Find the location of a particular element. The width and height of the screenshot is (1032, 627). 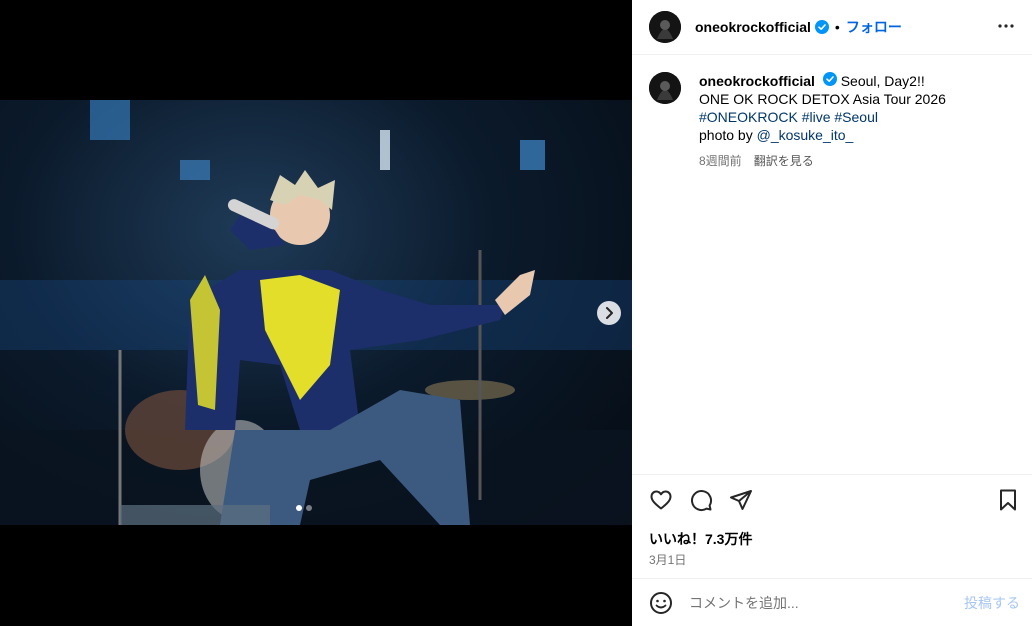

post-date: 3月1日 is located at coordinates (668, 560).